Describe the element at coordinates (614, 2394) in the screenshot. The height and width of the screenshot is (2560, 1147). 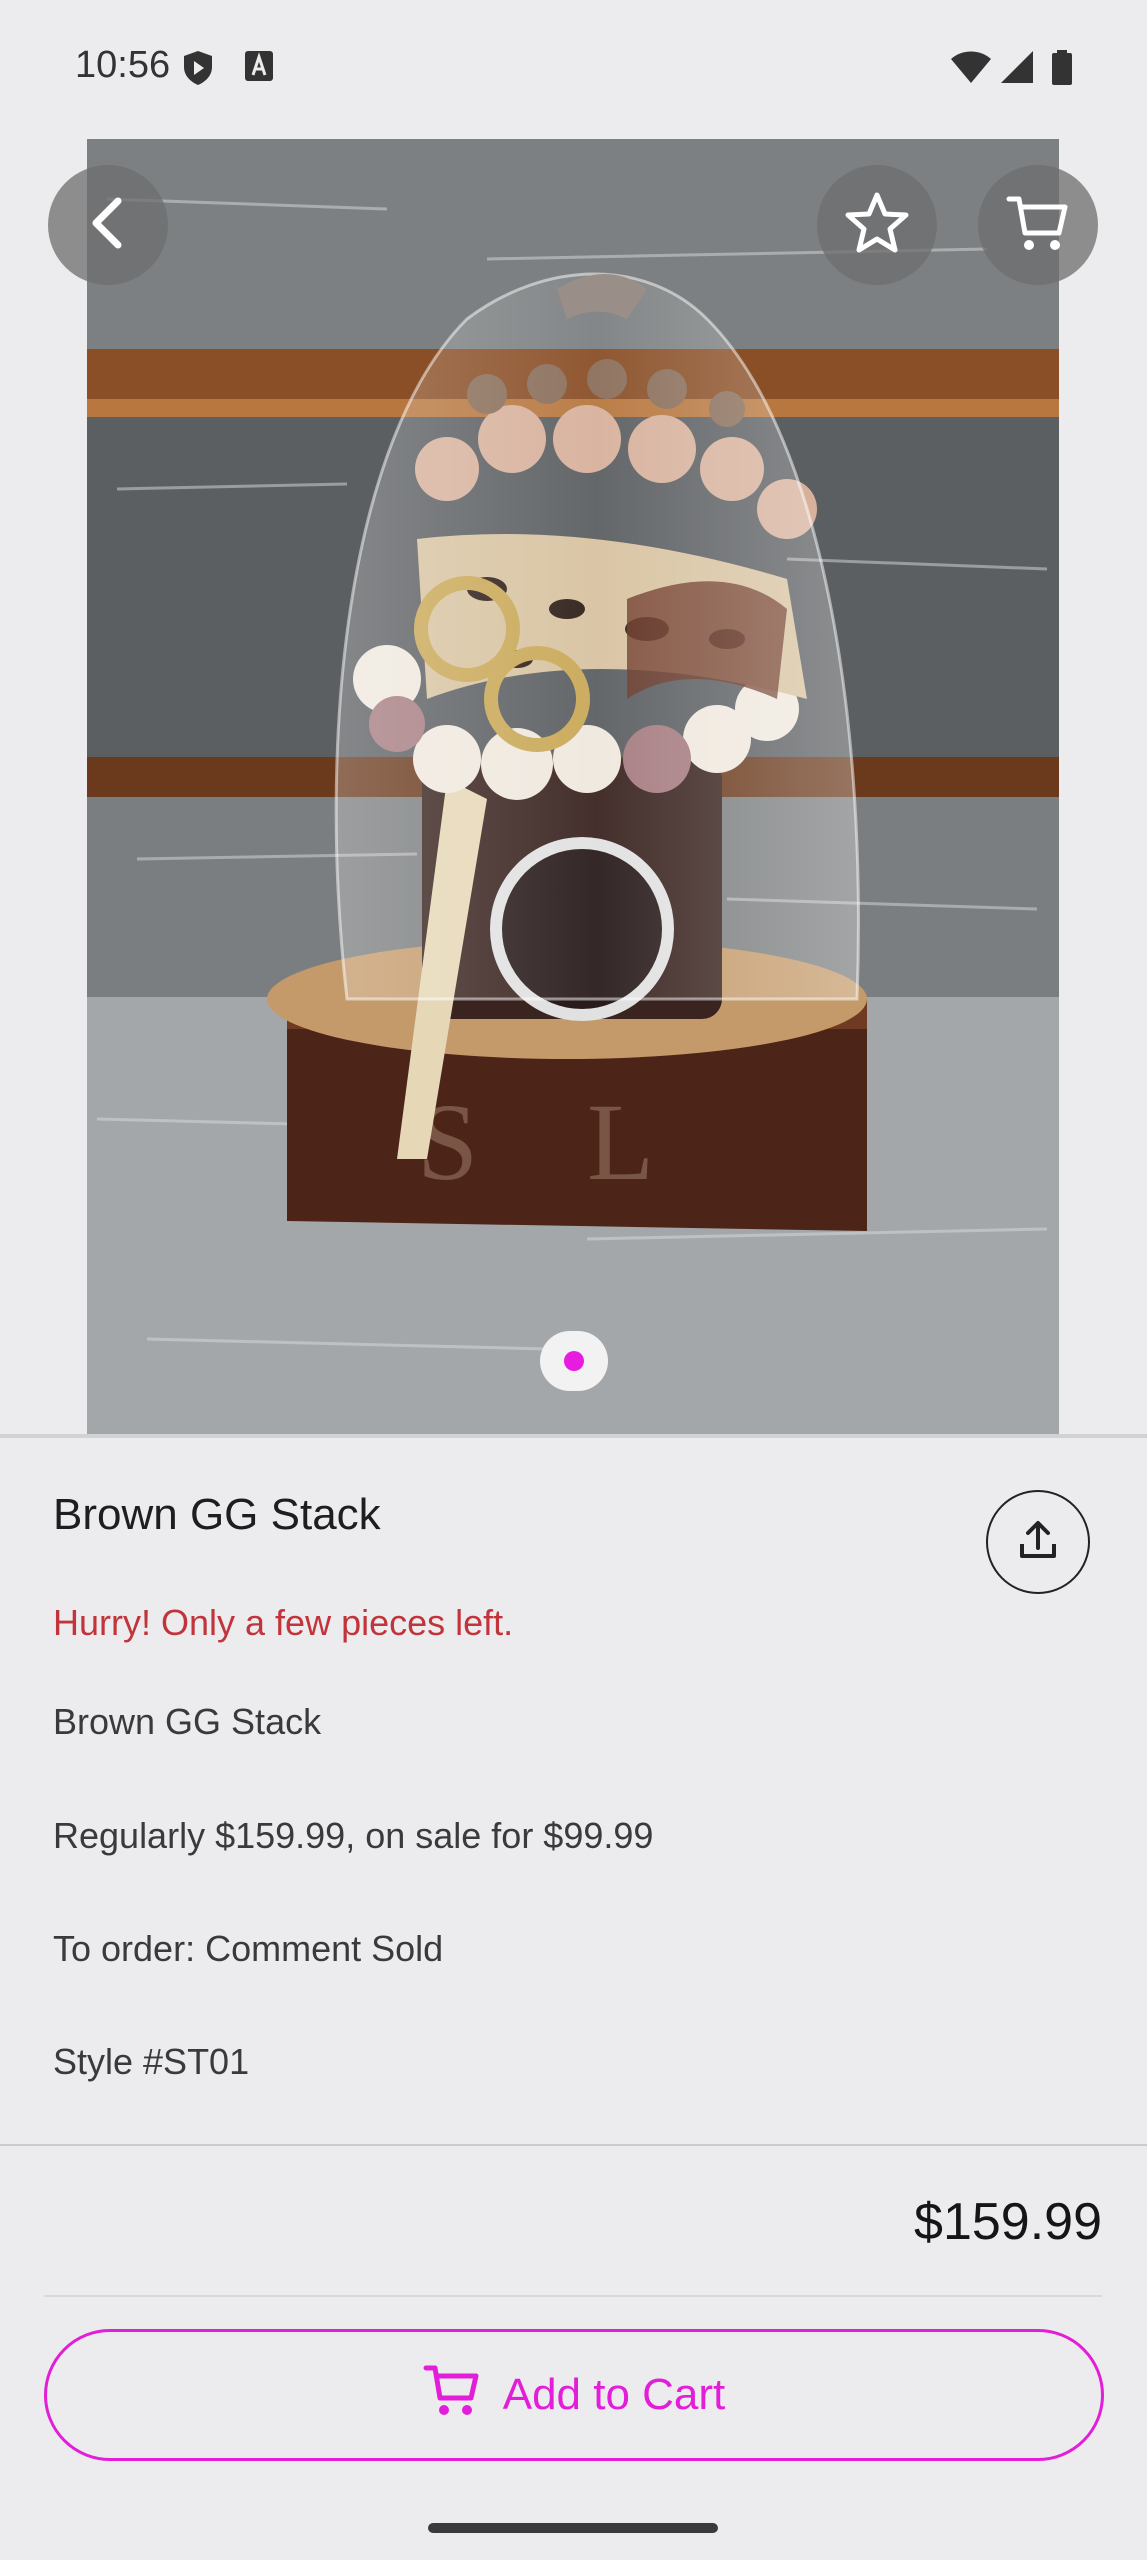
I see `add-to-cart-label: Add to Cart` at that location.